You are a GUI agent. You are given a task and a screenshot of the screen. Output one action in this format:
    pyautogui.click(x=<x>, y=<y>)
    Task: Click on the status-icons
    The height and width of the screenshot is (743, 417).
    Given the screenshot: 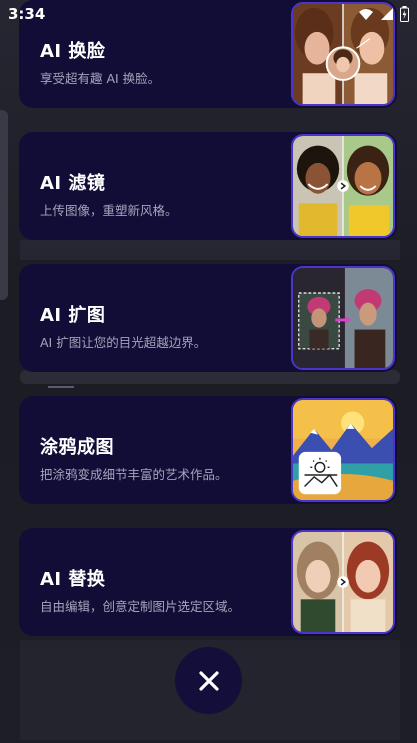 What is the action you would take?
    pyautogui.click(x=383, y=14)
    